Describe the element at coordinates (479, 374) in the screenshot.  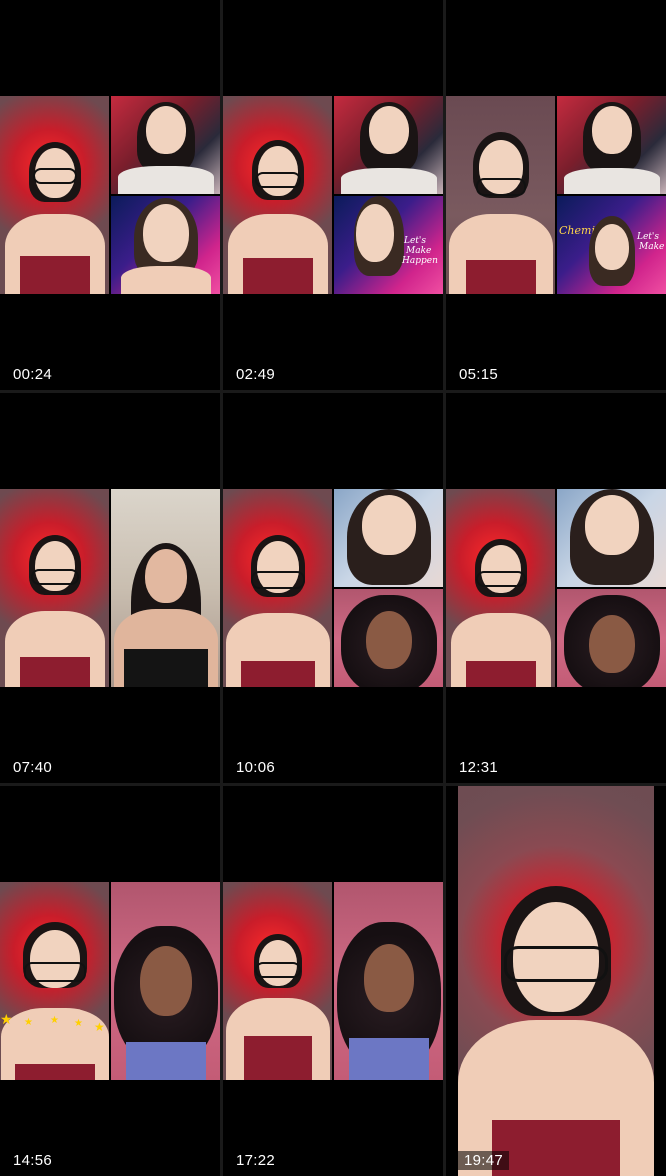
I see `timestamp-label: 05:15` at that location.